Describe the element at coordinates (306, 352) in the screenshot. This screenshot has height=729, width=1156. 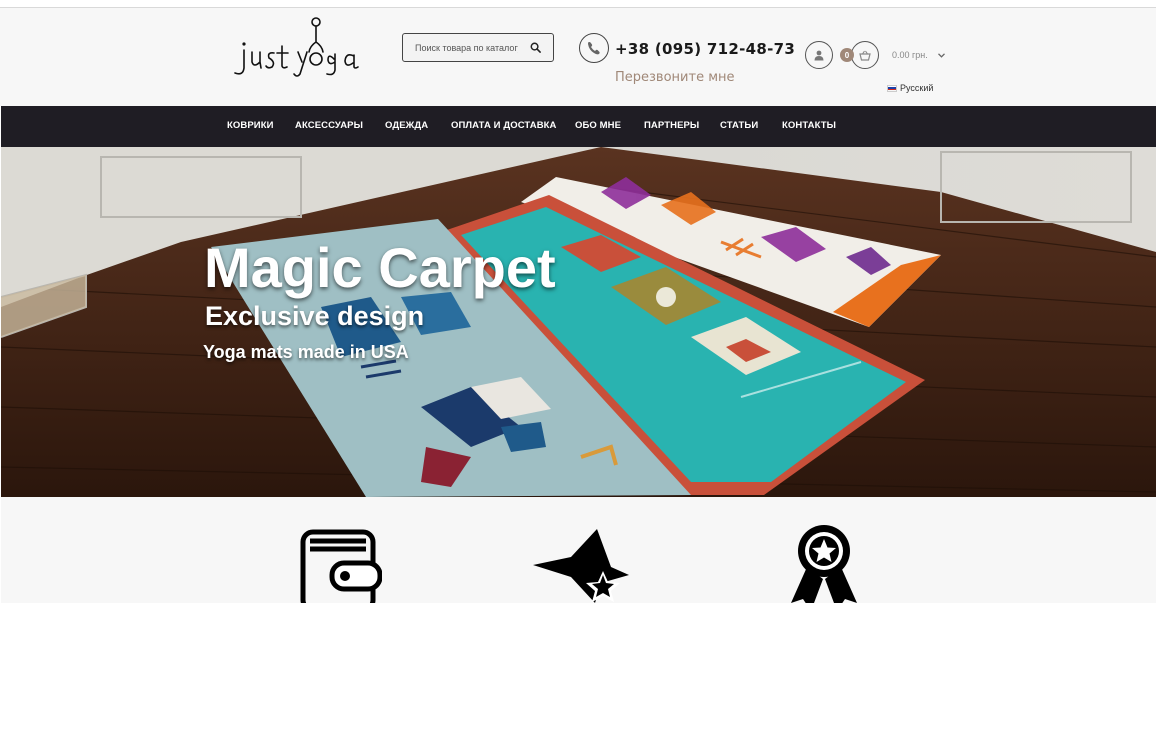
I see `hero-tagline: Yoga mats made in USA` at that location.